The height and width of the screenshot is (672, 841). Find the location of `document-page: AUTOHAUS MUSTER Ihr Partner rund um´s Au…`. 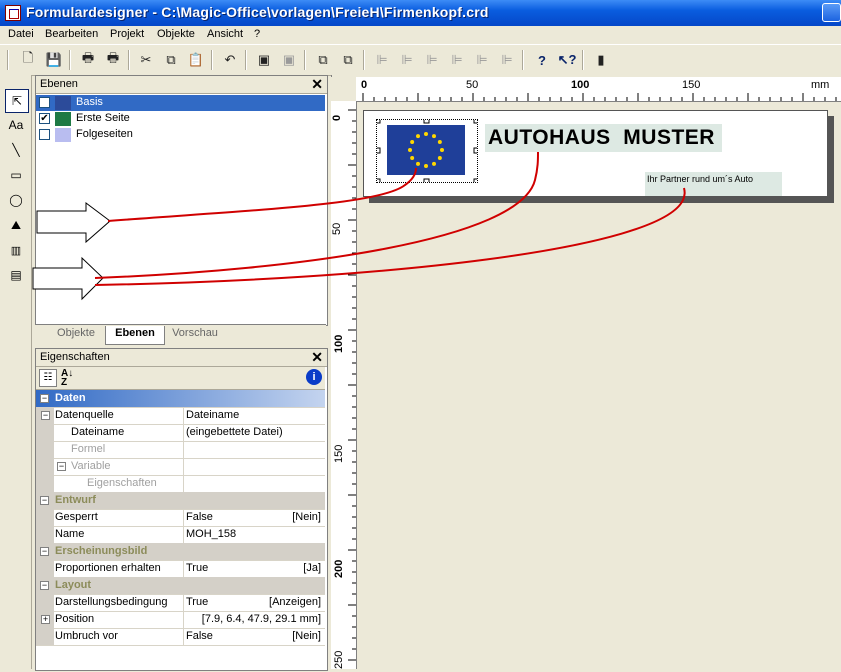

document-page: AUTOHAUS MUSTER Ihr Partner rund um´s Au… is located at coordinates (595, 153).